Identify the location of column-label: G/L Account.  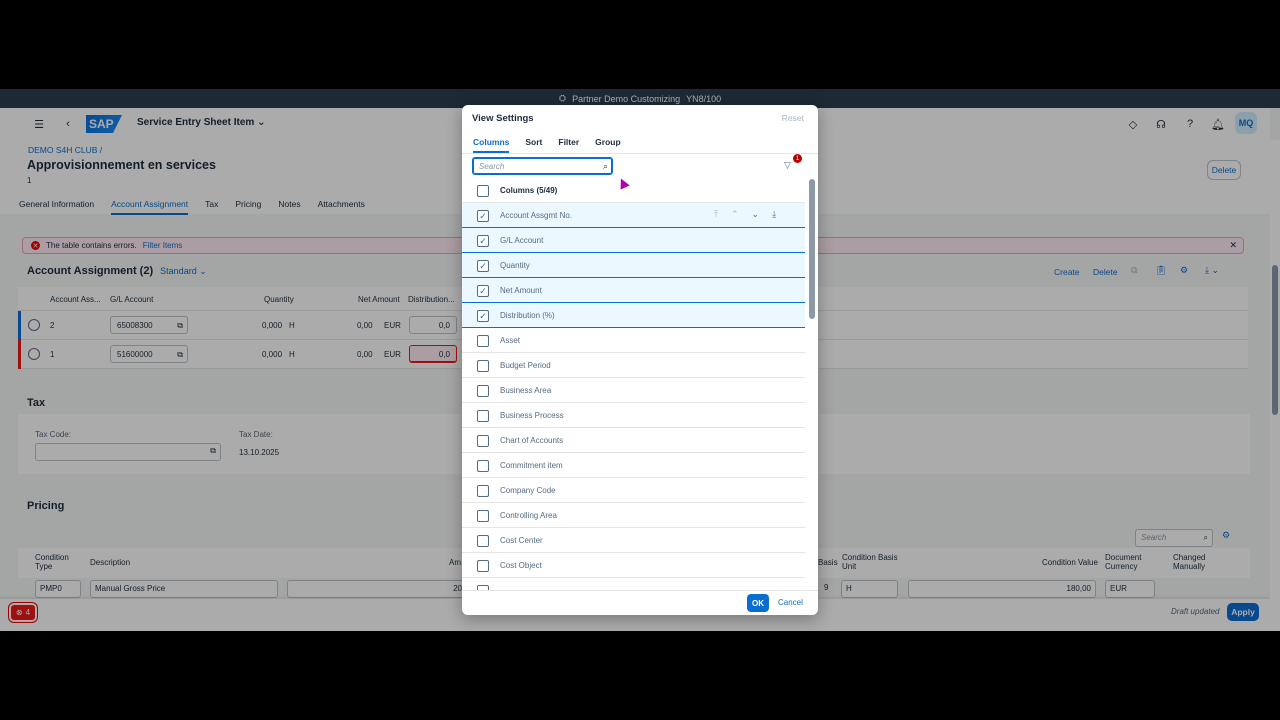
(522, 240).